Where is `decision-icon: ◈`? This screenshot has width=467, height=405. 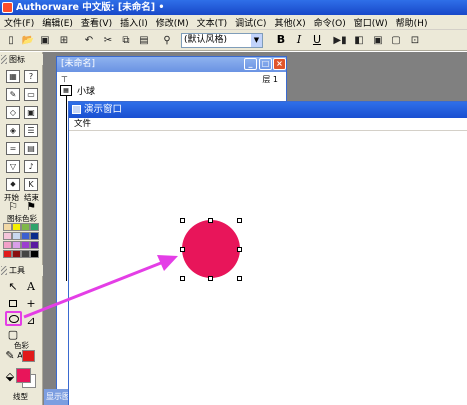
decision-icon: ◈ is located at coordinates (13, 130).